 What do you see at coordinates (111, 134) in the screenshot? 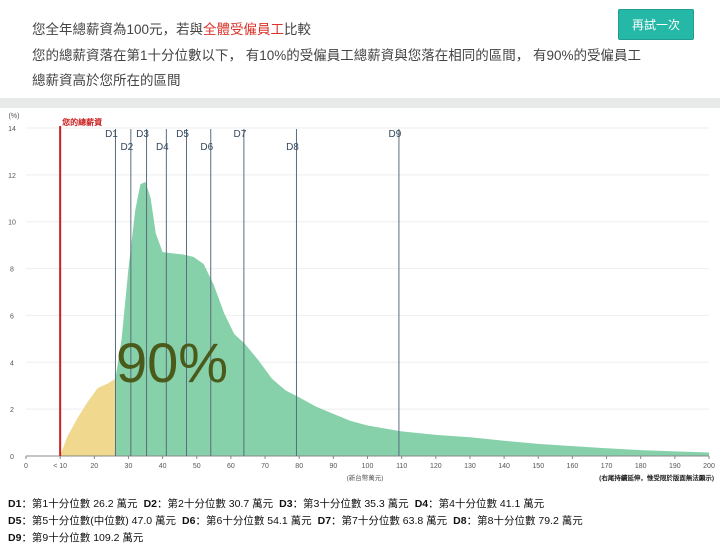
I see `decile-label-d1: D1` at bounding box center [111, 134].